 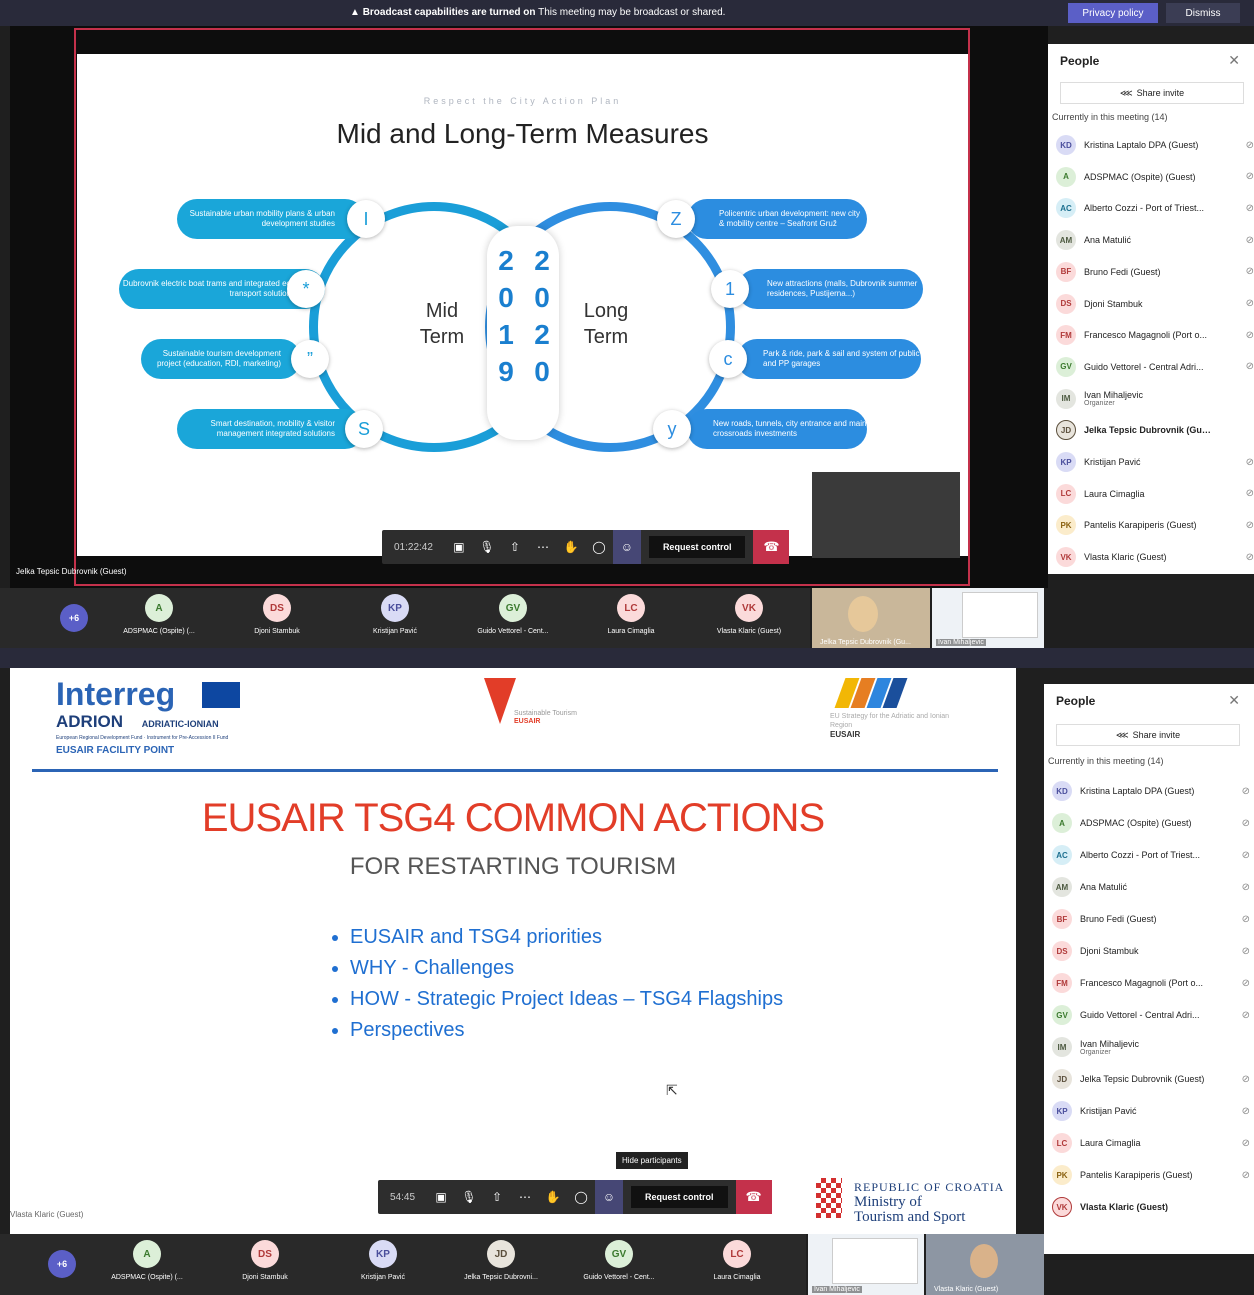 What do you see at coordinates (672, 429) in the screenshot?
I see `letter-icon: y` at bounding box center [672, 429].